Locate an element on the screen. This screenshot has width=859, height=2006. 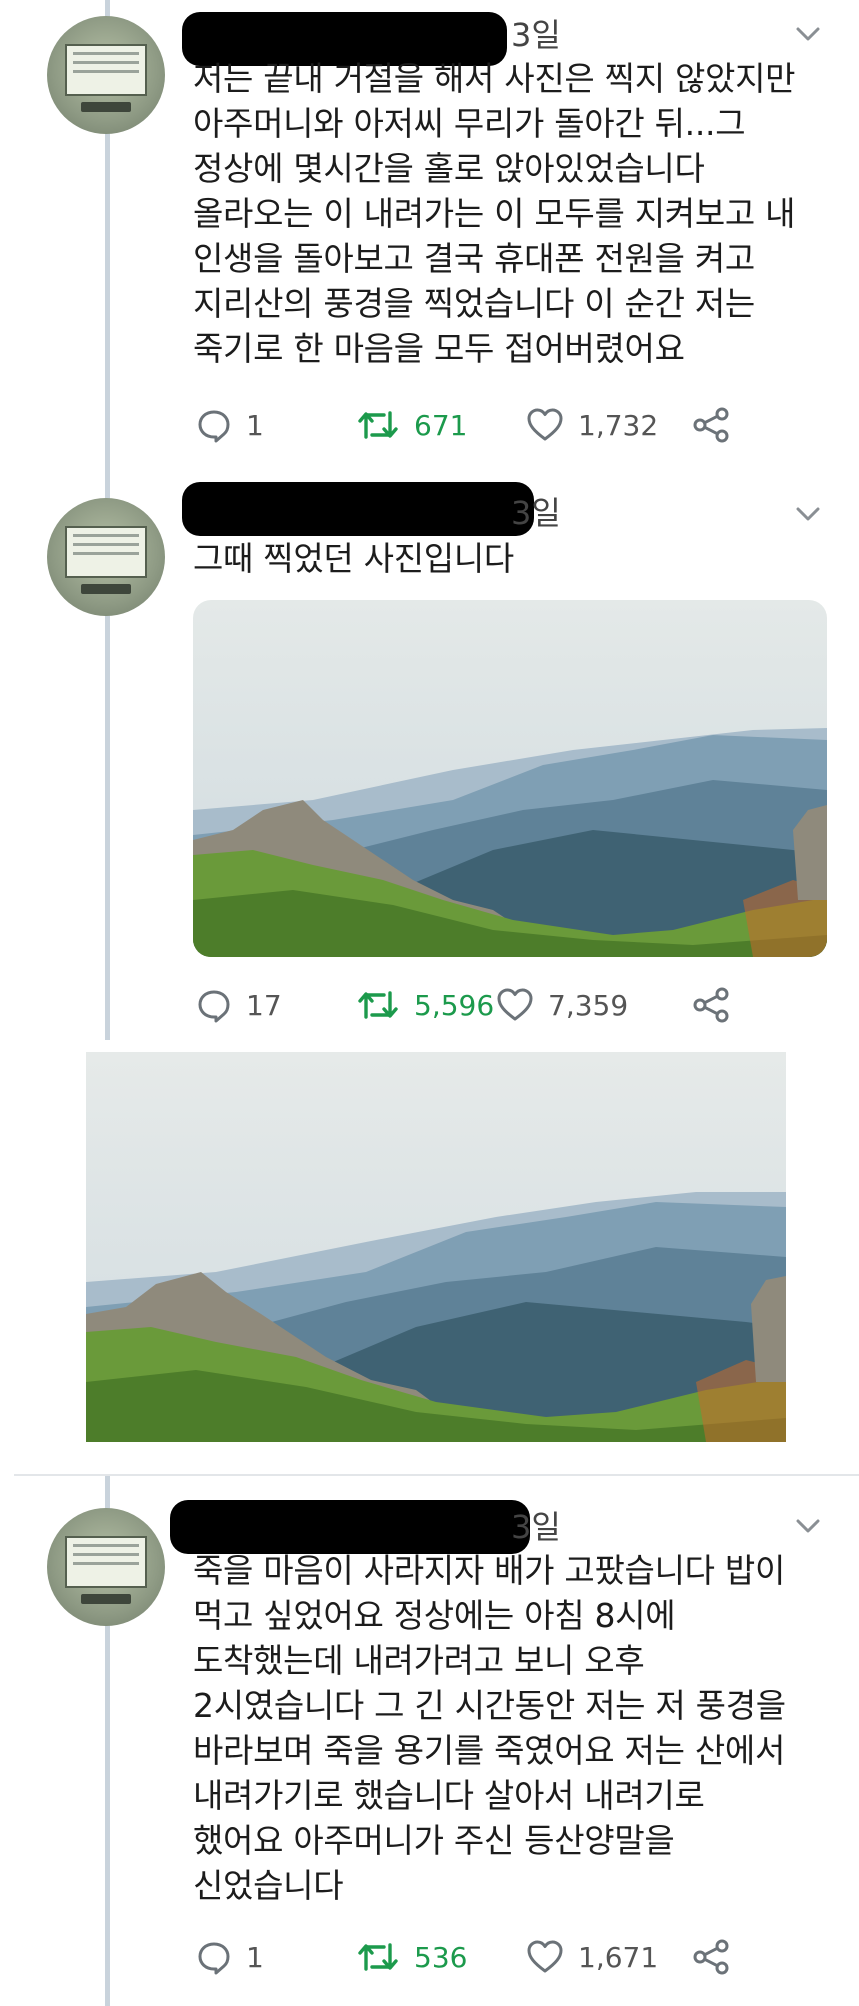
retweet-button: 5,596 is located at coordinates (425, 1005).